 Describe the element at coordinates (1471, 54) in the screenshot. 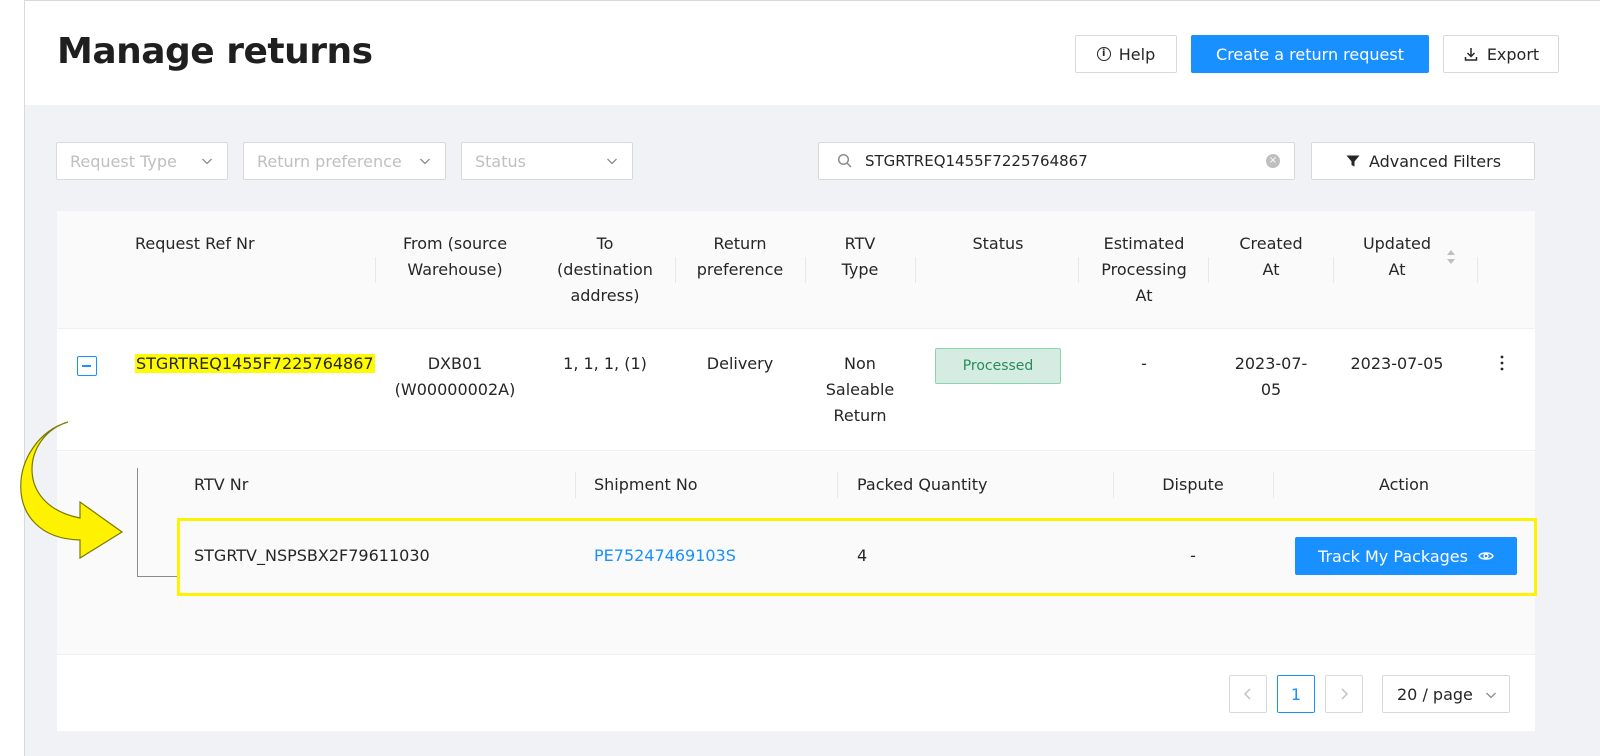

I see `download-icon` at that location.